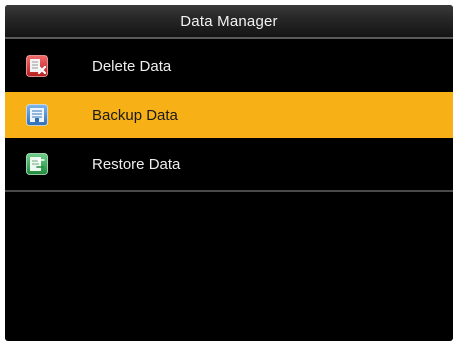  I want to click on menu-item-label: Restore Data, so click(136, 164).